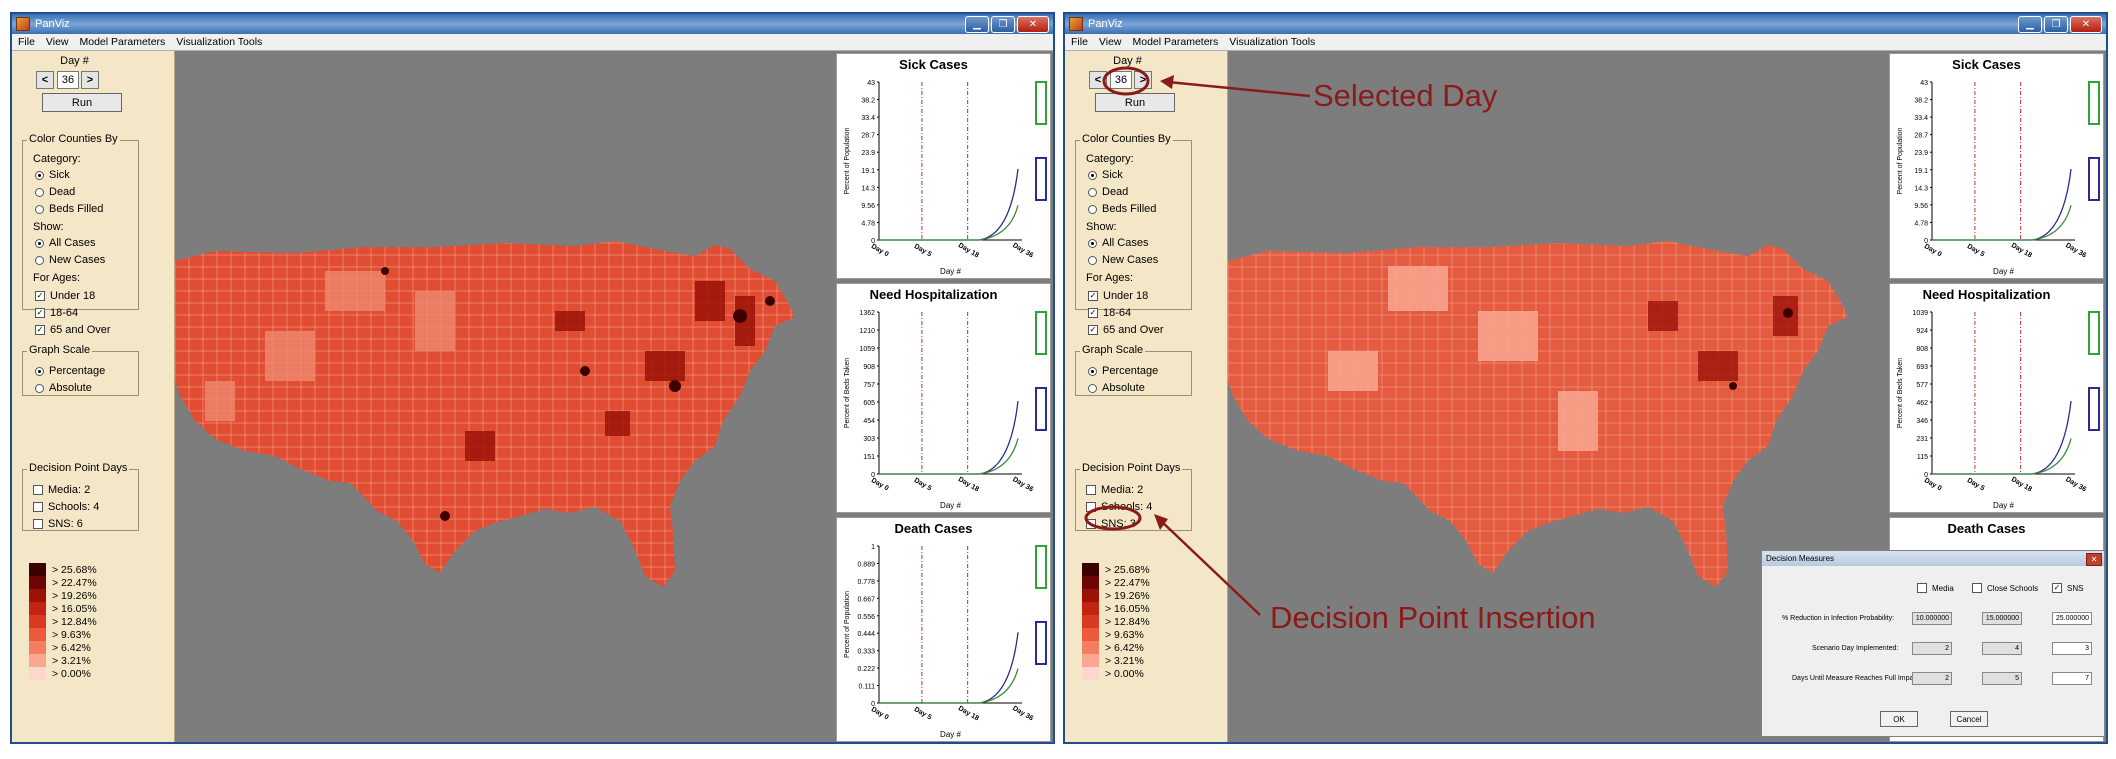  I want to click on y-tick-label: 28.7, so click(1921, 136).